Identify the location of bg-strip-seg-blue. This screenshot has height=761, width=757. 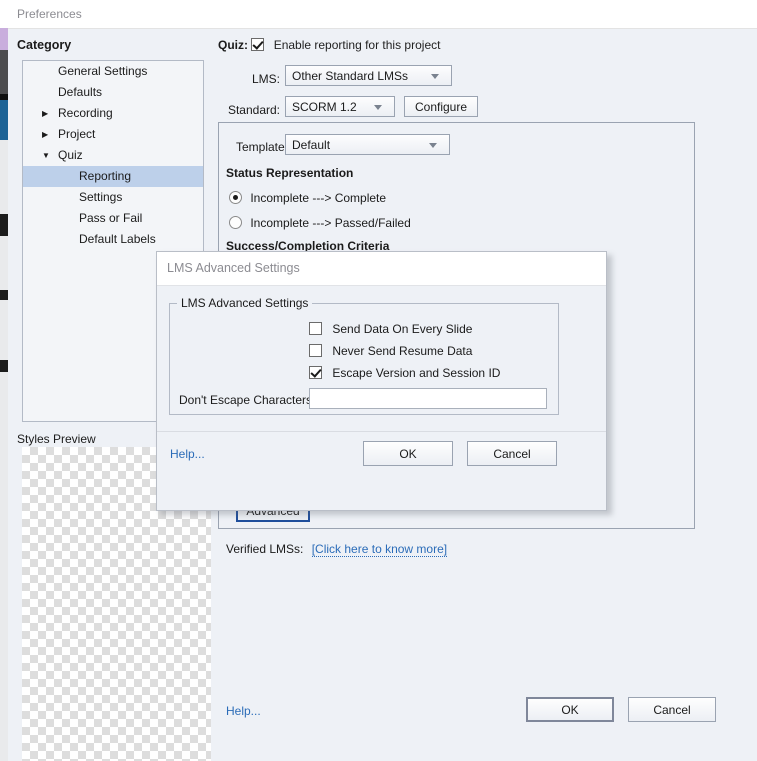
(4, 120).